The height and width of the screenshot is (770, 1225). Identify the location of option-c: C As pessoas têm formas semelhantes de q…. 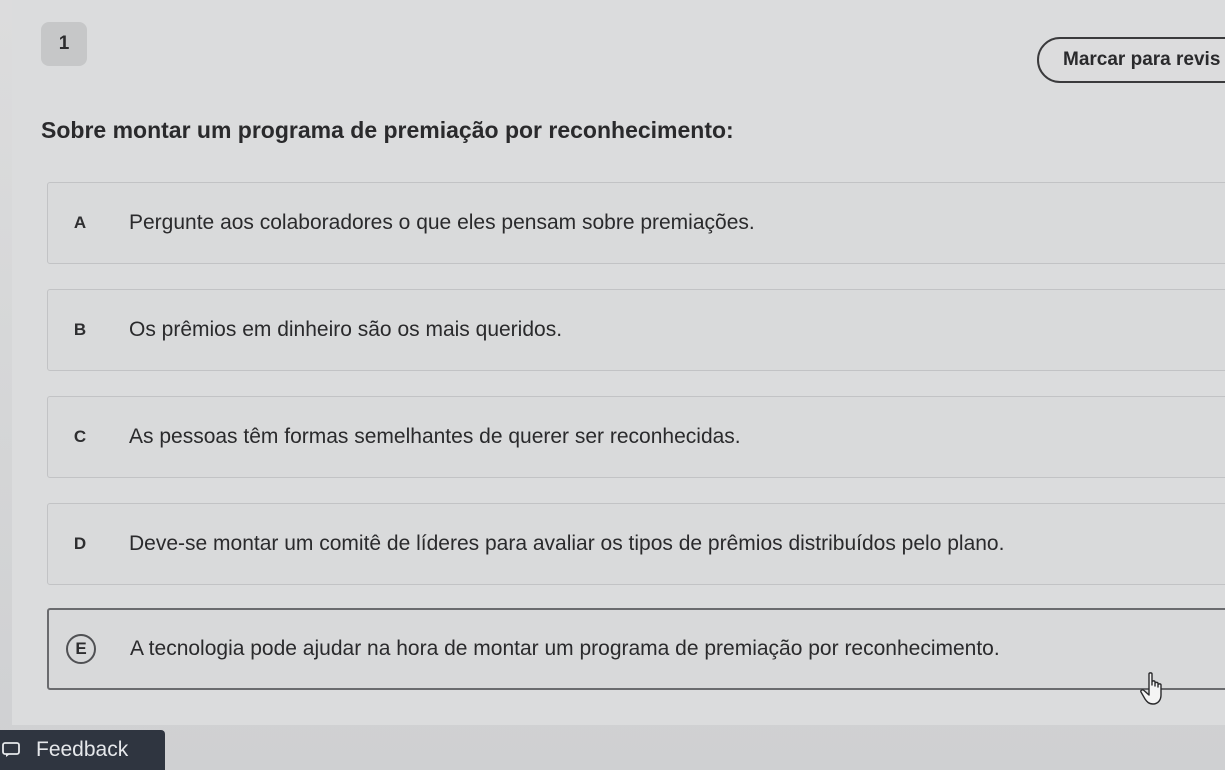
(636, 437).